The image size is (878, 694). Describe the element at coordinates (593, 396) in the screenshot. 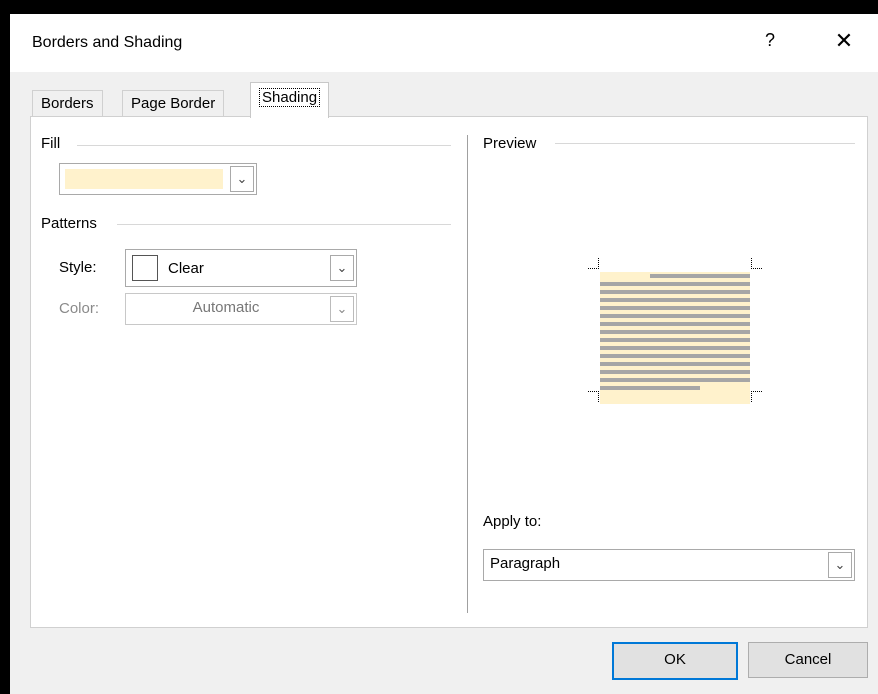

I see `crop-mark-bottom-left` at that location.